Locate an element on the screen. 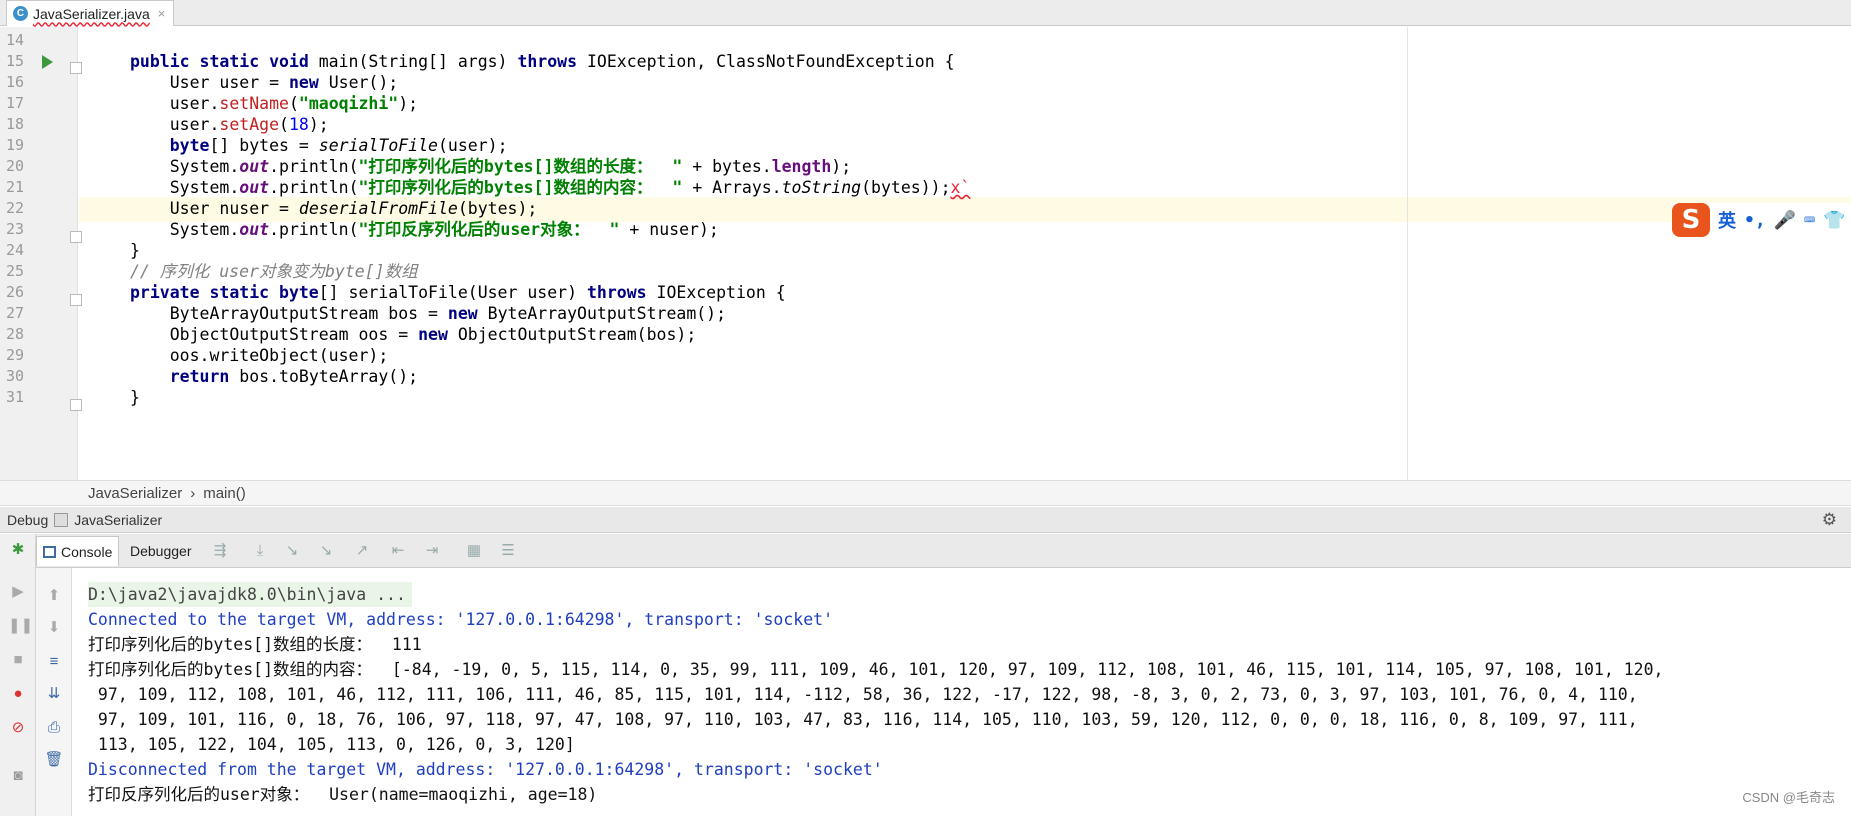  print-icon: ⎙ is located at coordinates (54, 728).